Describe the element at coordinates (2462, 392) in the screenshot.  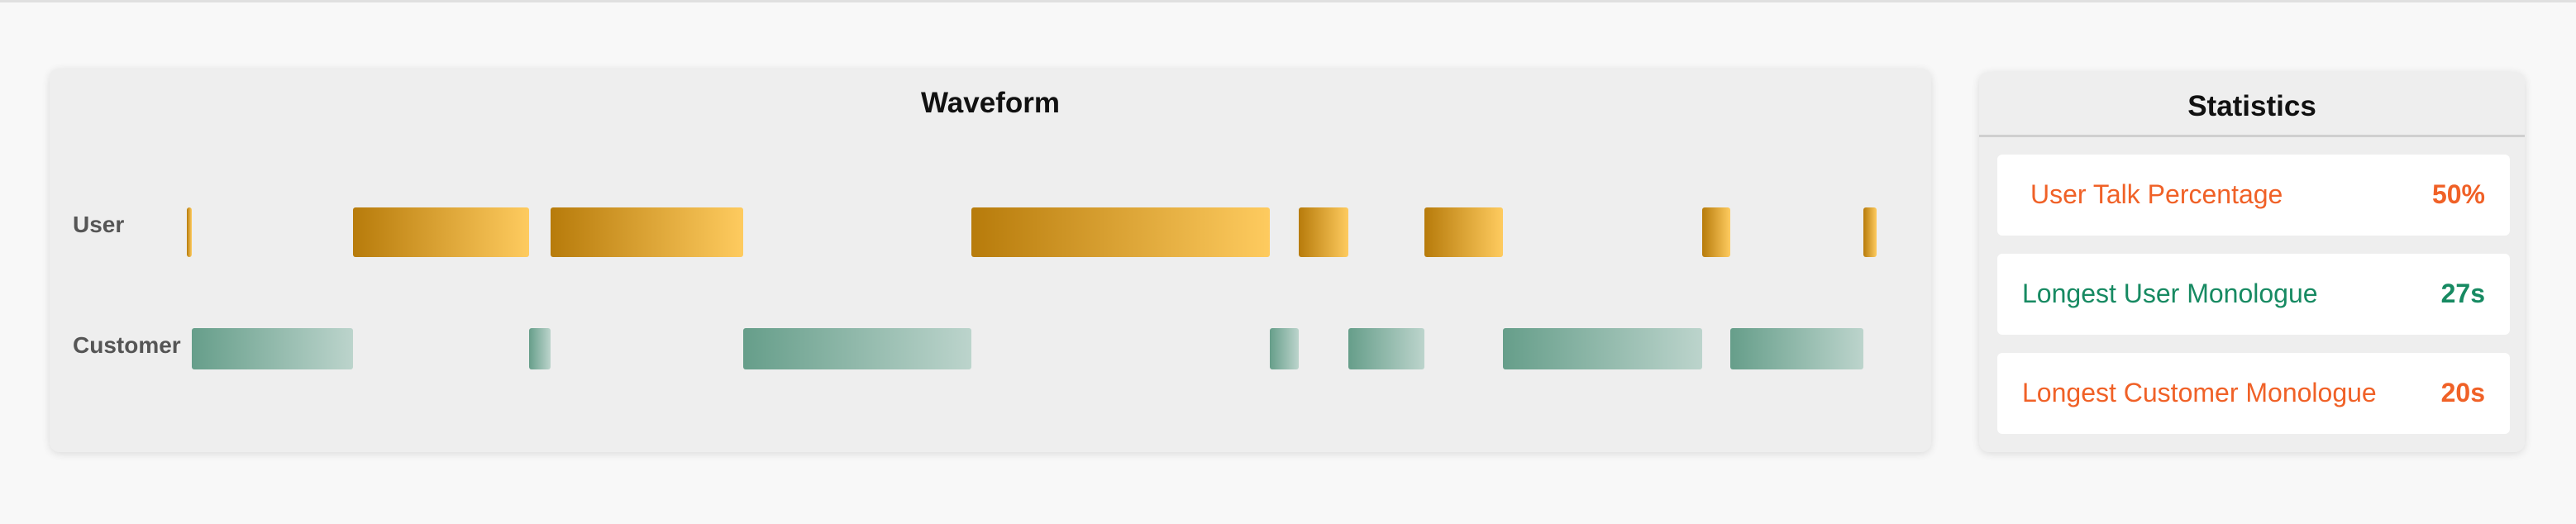
I see `stat-value: 20s` at that location.